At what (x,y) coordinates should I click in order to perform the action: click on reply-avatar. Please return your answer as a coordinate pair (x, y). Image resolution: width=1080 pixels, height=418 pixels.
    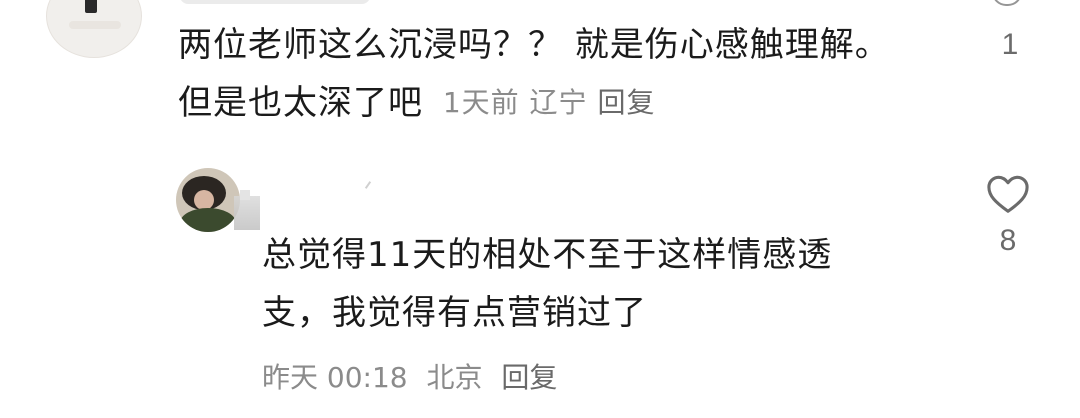
    Looking at the image, I should click on (208, 200).